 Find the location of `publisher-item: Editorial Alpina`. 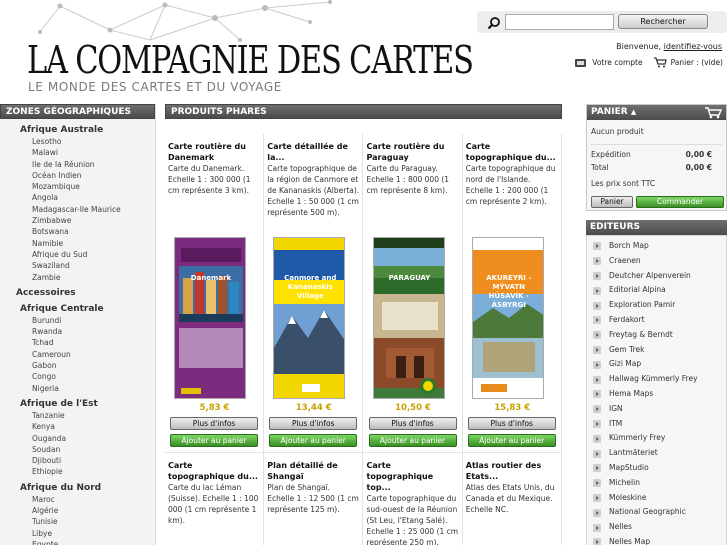

publisher-item: Editorial Alpina is located at coordinates (656, 290).